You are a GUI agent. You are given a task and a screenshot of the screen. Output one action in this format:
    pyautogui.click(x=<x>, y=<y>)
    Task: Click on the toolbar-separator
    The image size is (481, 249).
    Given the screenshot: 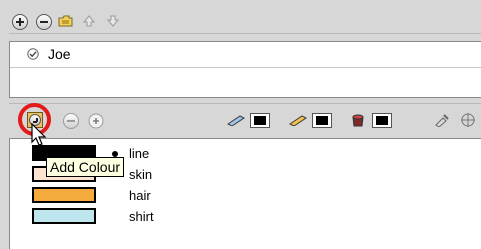 What is the action you would take?
    pyautogui.click(x=245, y=33)
    